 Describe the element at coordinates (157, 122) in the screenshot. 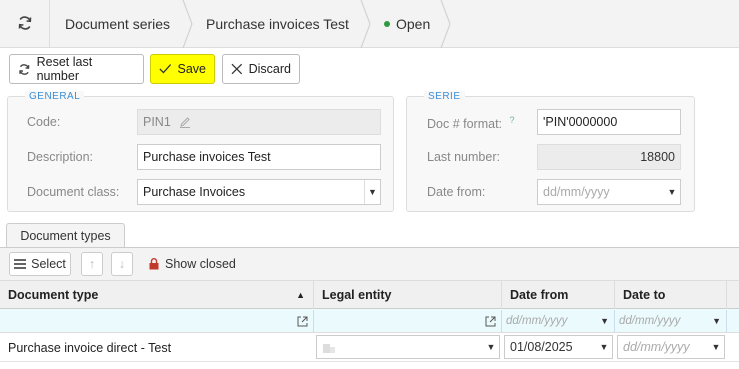

I see `code-value: PIN1` at that location.